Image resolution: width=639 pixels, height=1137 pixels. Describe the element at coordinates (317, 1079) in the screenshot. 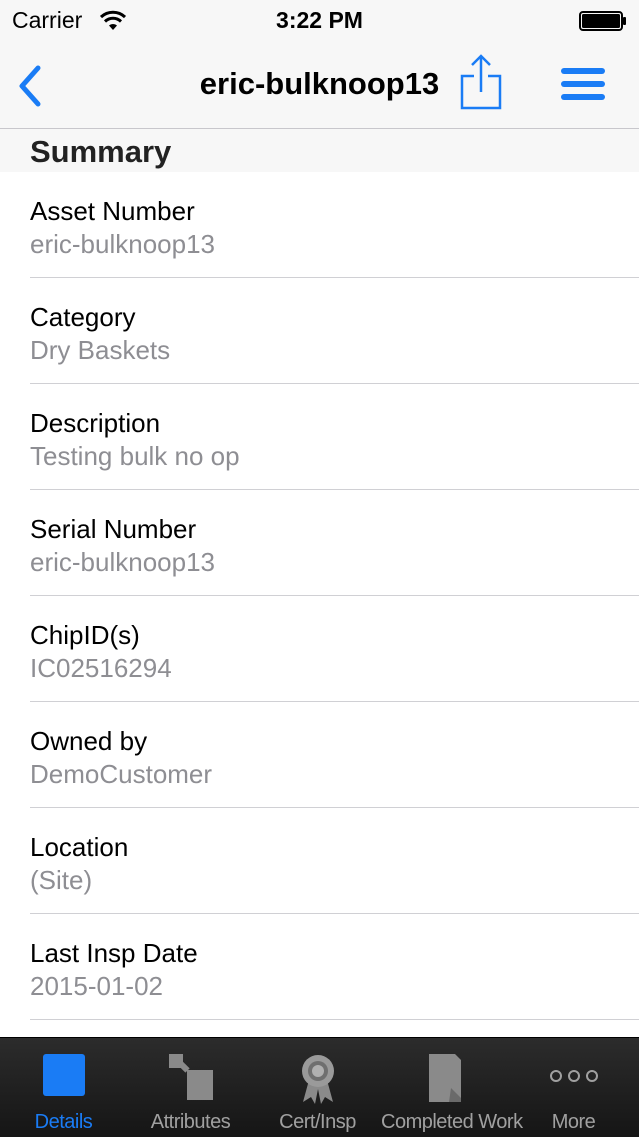

I see `certificate-ribbon-icon` at that location.